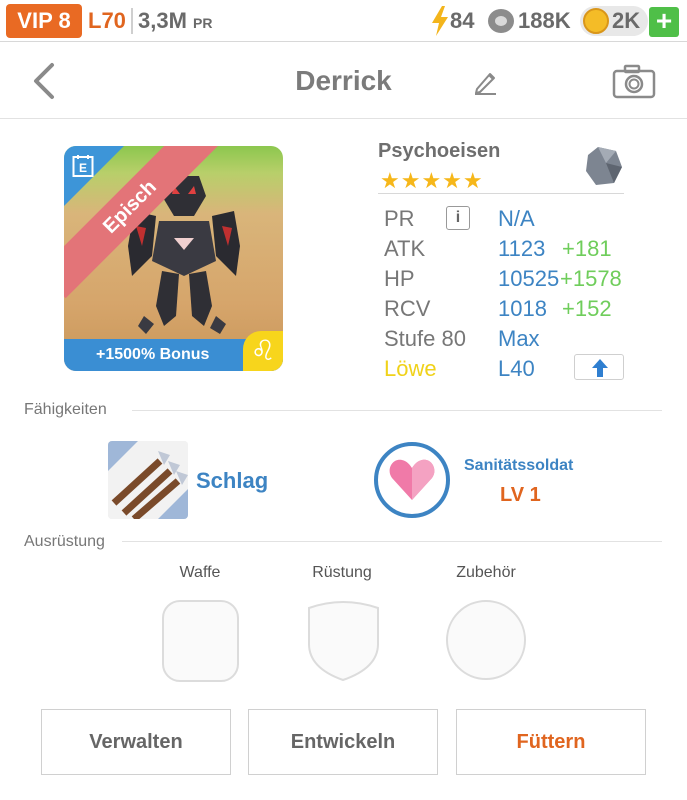 The height and width of the screenshot is (800, 687). What do you see at coordinates (486, 640) in the screenshot?
I see `accessory-slot` at bounding box center [486, 640].